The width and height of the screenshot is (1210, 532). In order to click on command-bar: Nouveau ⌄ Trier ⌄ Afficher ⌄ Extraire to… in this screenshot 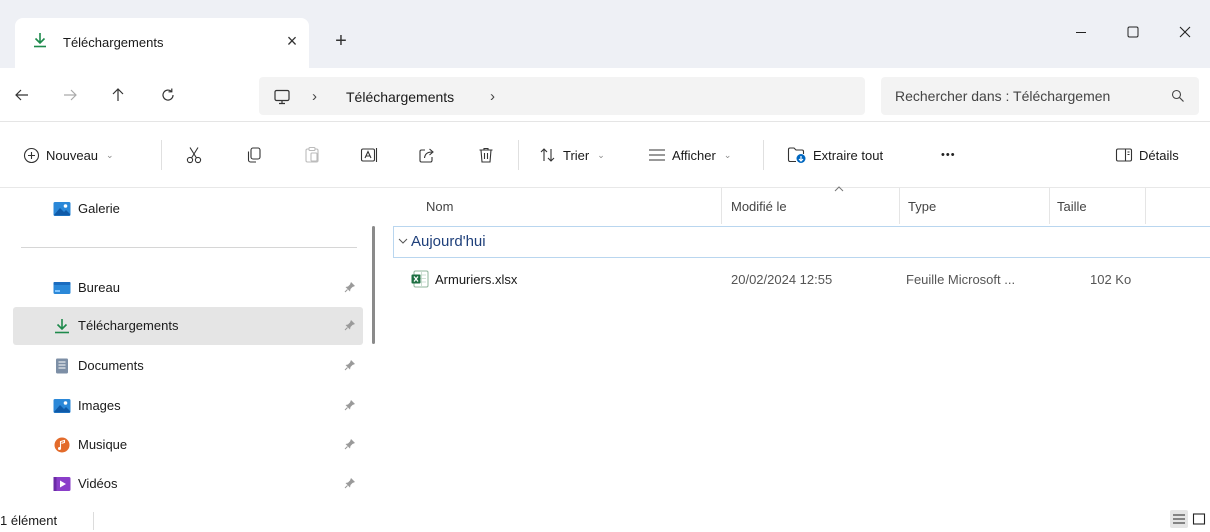, I will do `click(605, 155)`.